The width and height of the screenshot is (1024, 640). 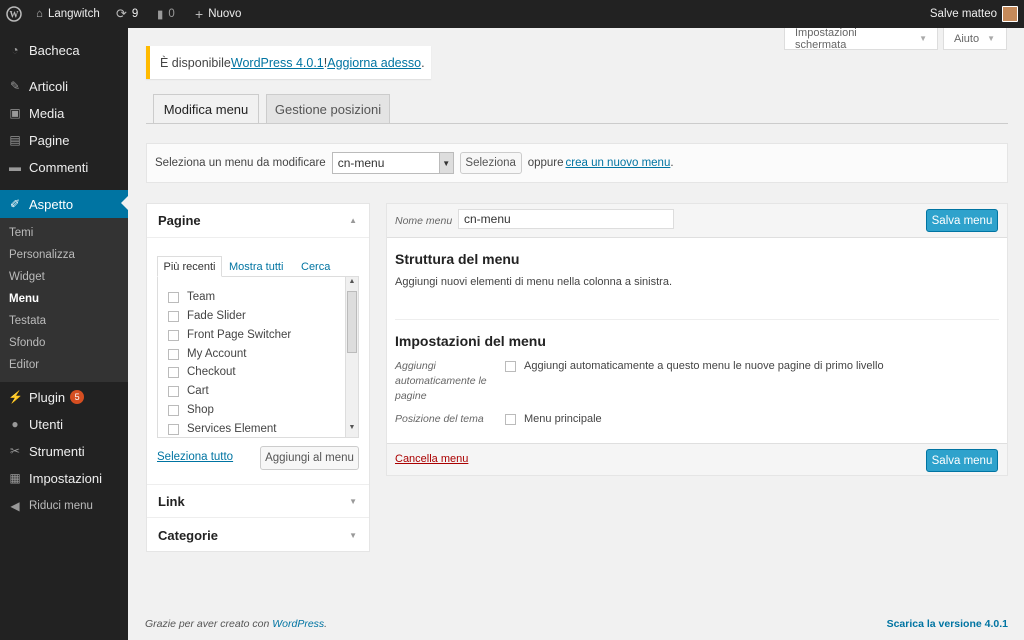 I want to click on menu-structure-heading: Struttura del menu, so click(x=457, y=259).